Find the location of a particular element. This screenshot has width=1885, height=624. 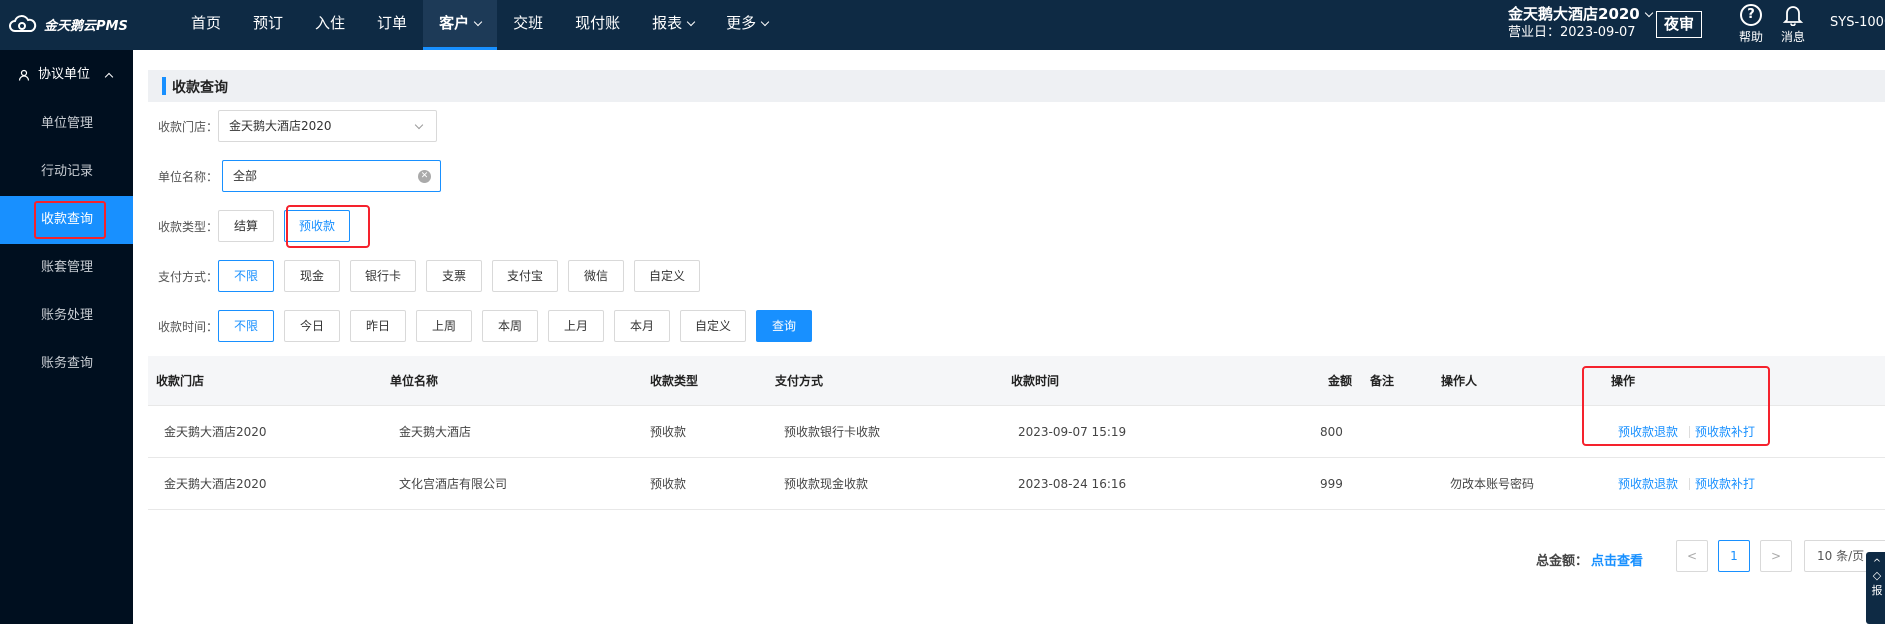

cell-amount: 999 is located at coordinates (1331, 484).